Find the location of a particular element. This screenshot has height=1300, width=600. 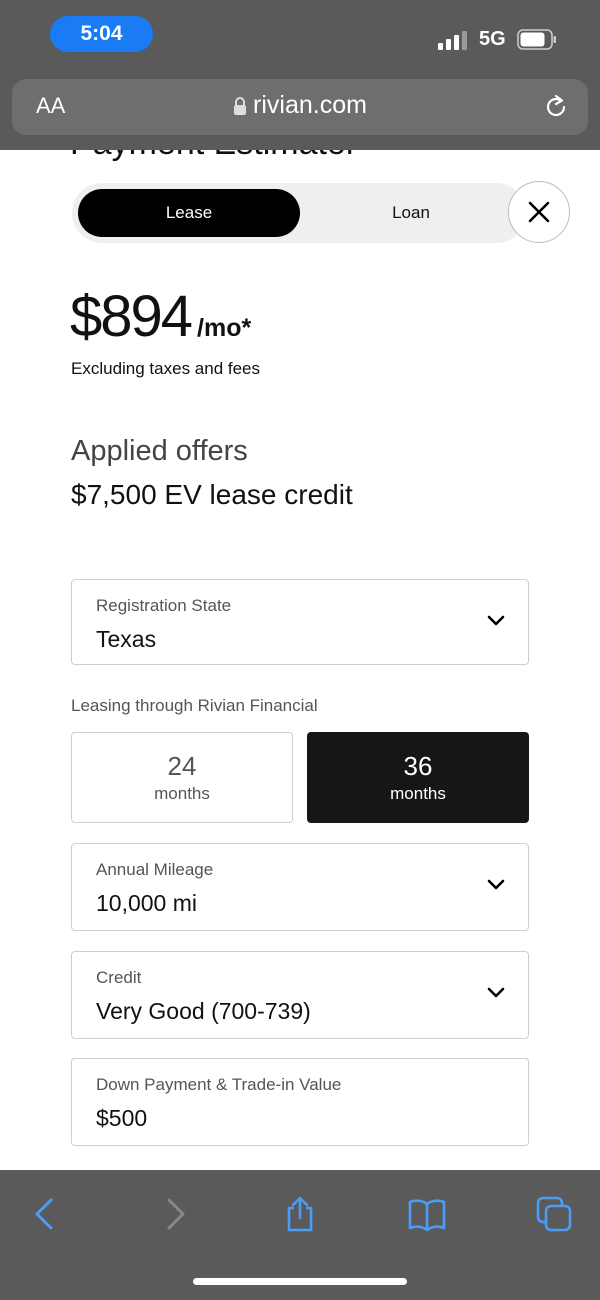

term-36-months-button: 36 months is located at coordinates (418, 777).